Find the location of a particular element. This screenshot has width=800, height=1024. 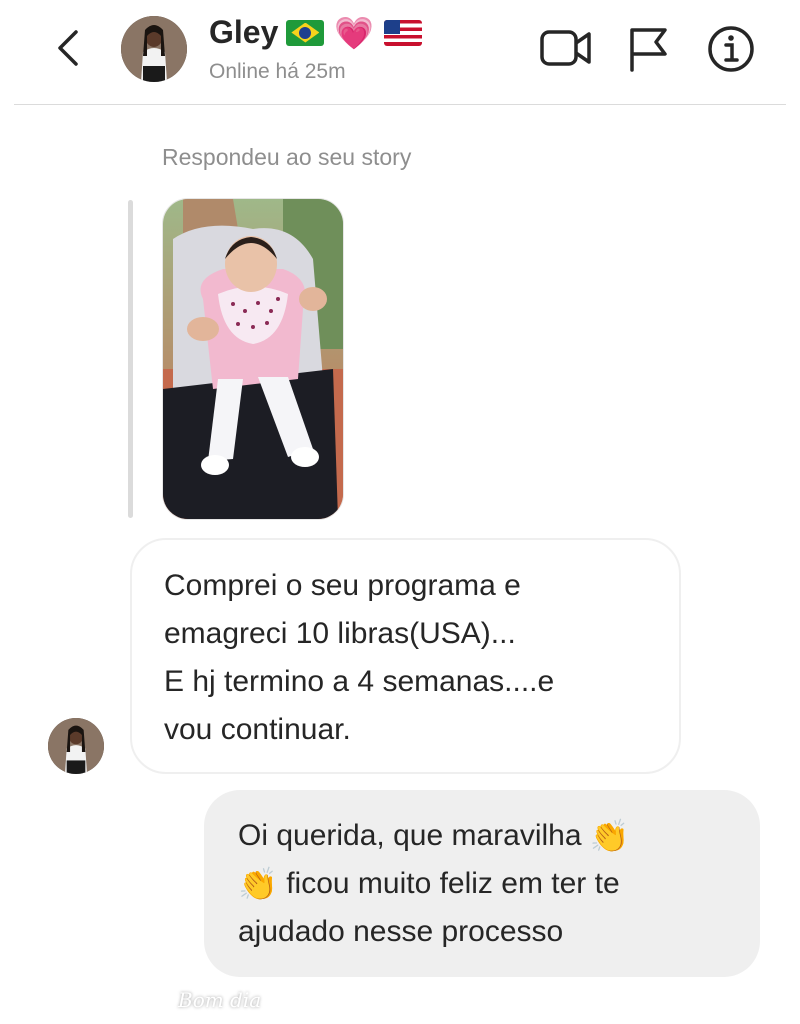

title-row: Gley 💗 is located at coordinates (316, 32).